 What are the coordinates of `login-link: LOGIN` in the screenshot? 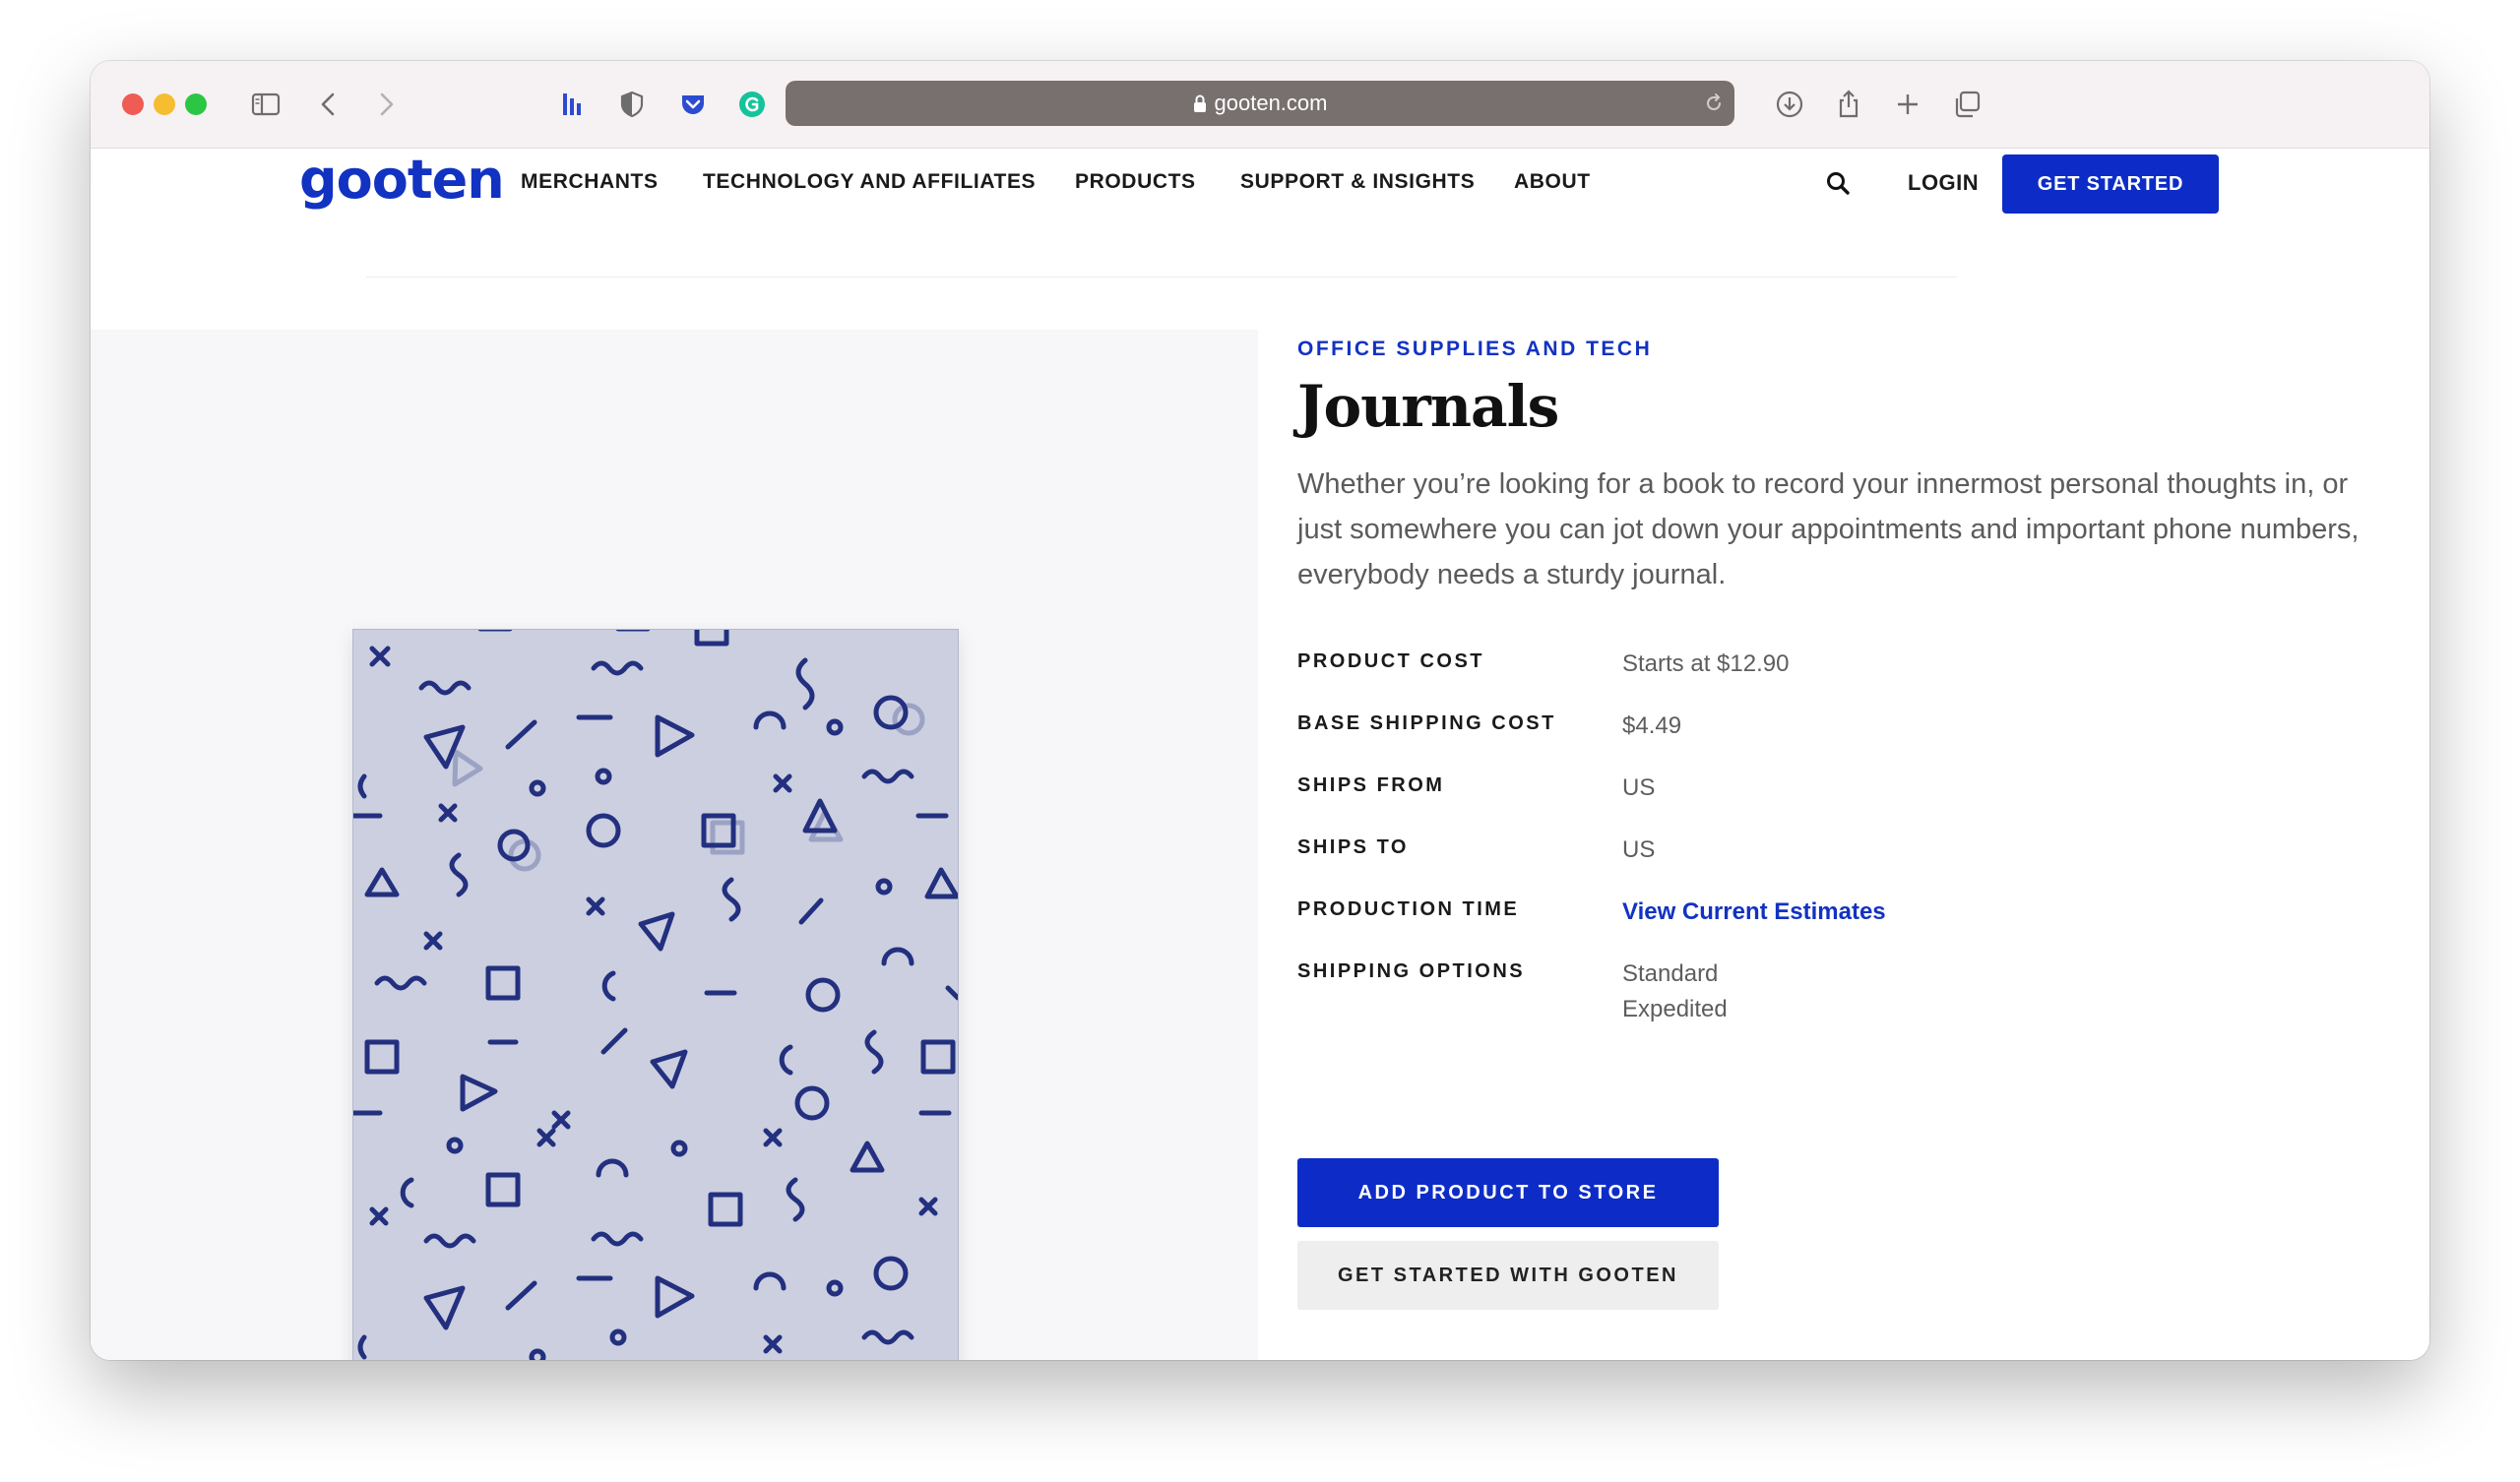 It's located at (1943, 183).